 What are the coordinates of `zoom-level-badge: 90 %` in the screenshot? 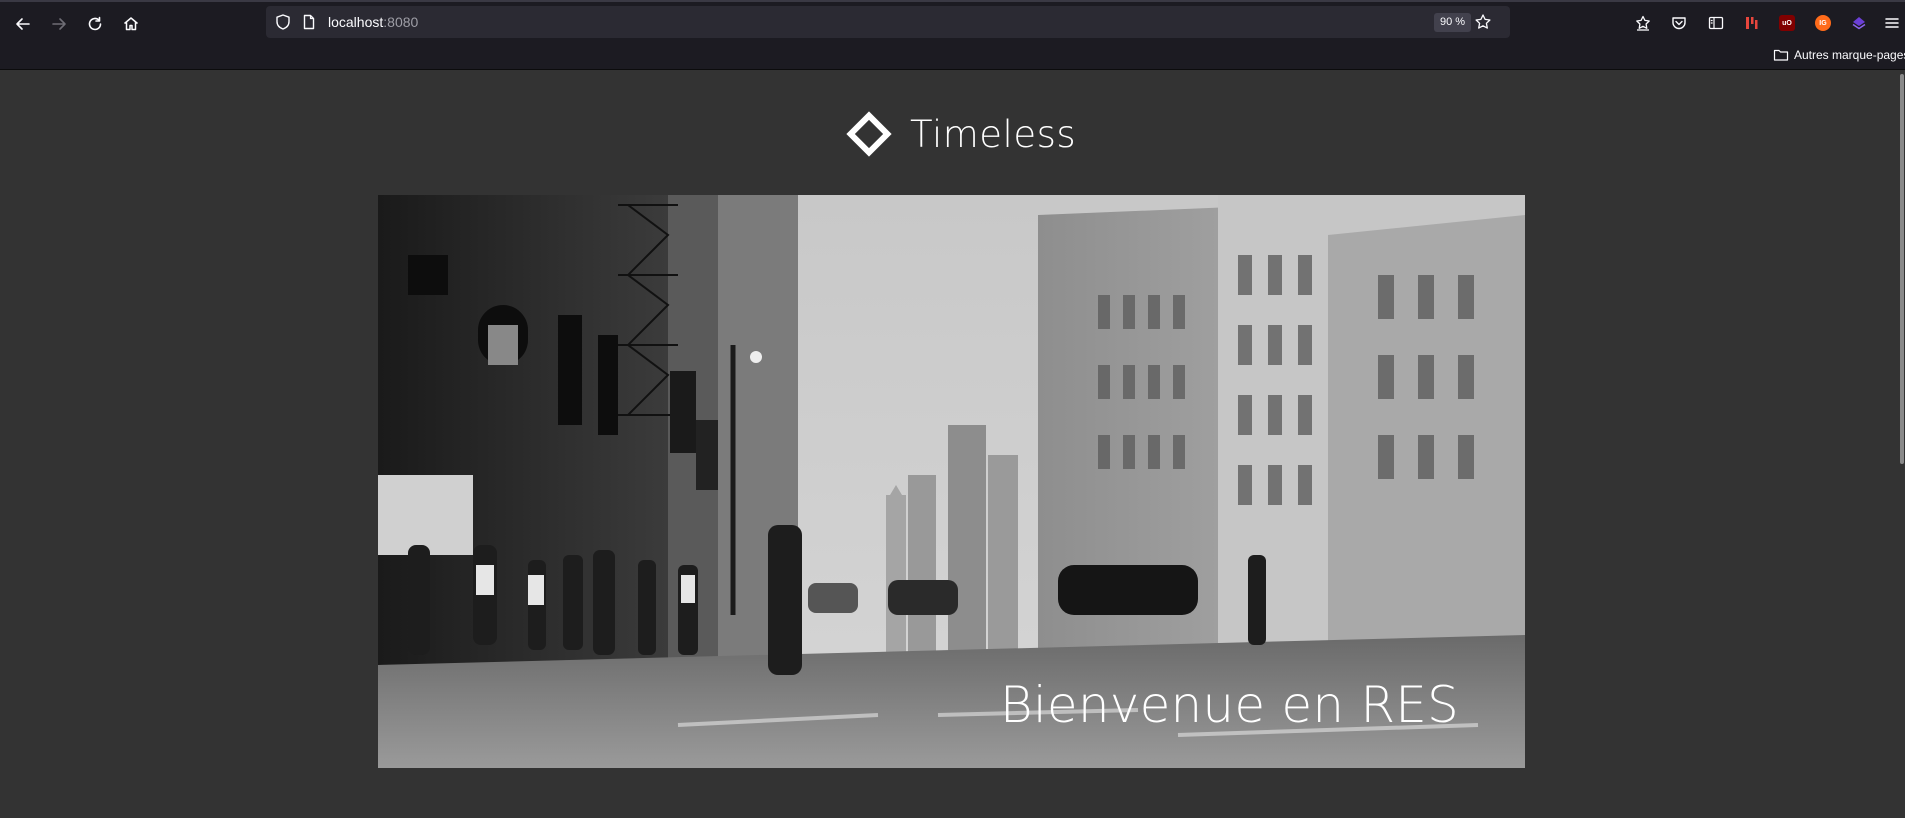 It's located at (1453, 22).